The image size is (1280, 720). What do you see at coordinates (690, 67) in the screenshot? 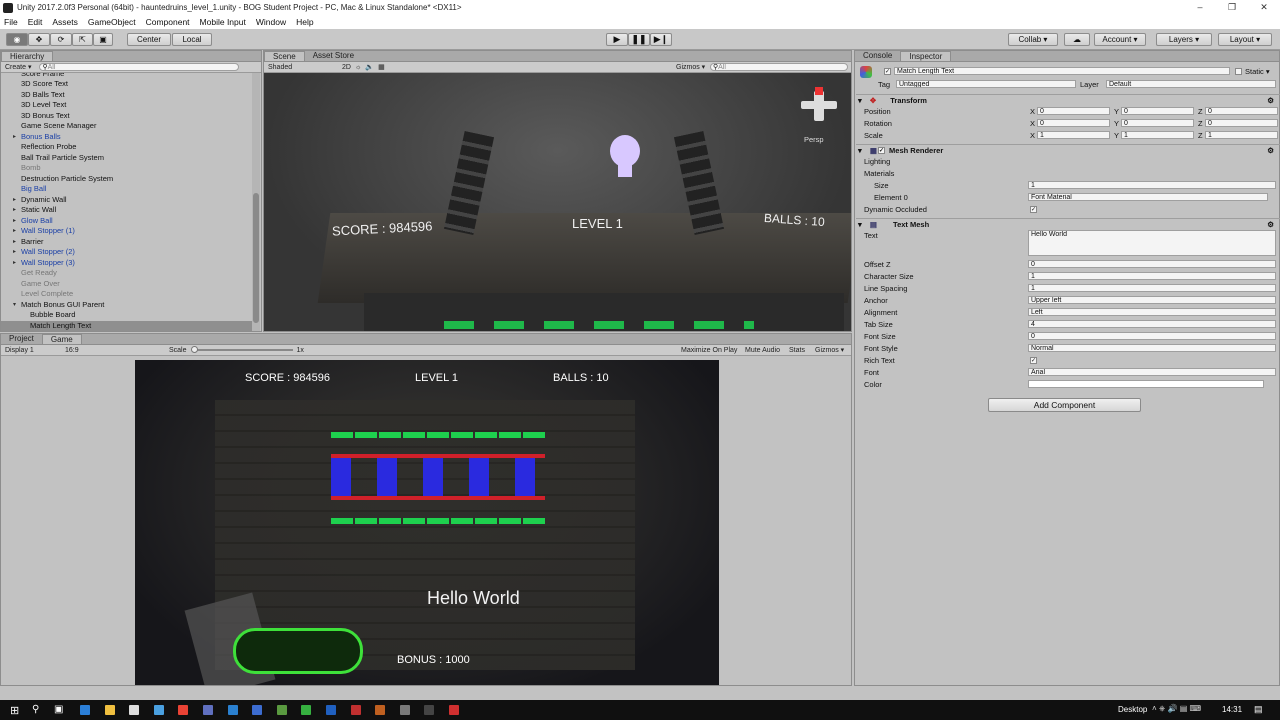
I see `scene-gizmos-dropdown: Gizmos ▾` at bounding box center [690, 67].